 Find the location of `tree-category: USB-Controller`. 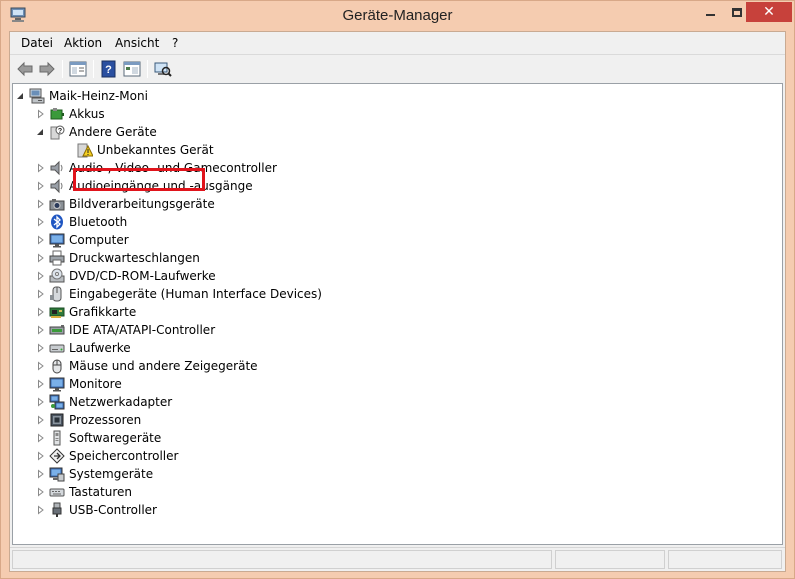

tree-category: USB-Controller is located at coordinates (97, 510).